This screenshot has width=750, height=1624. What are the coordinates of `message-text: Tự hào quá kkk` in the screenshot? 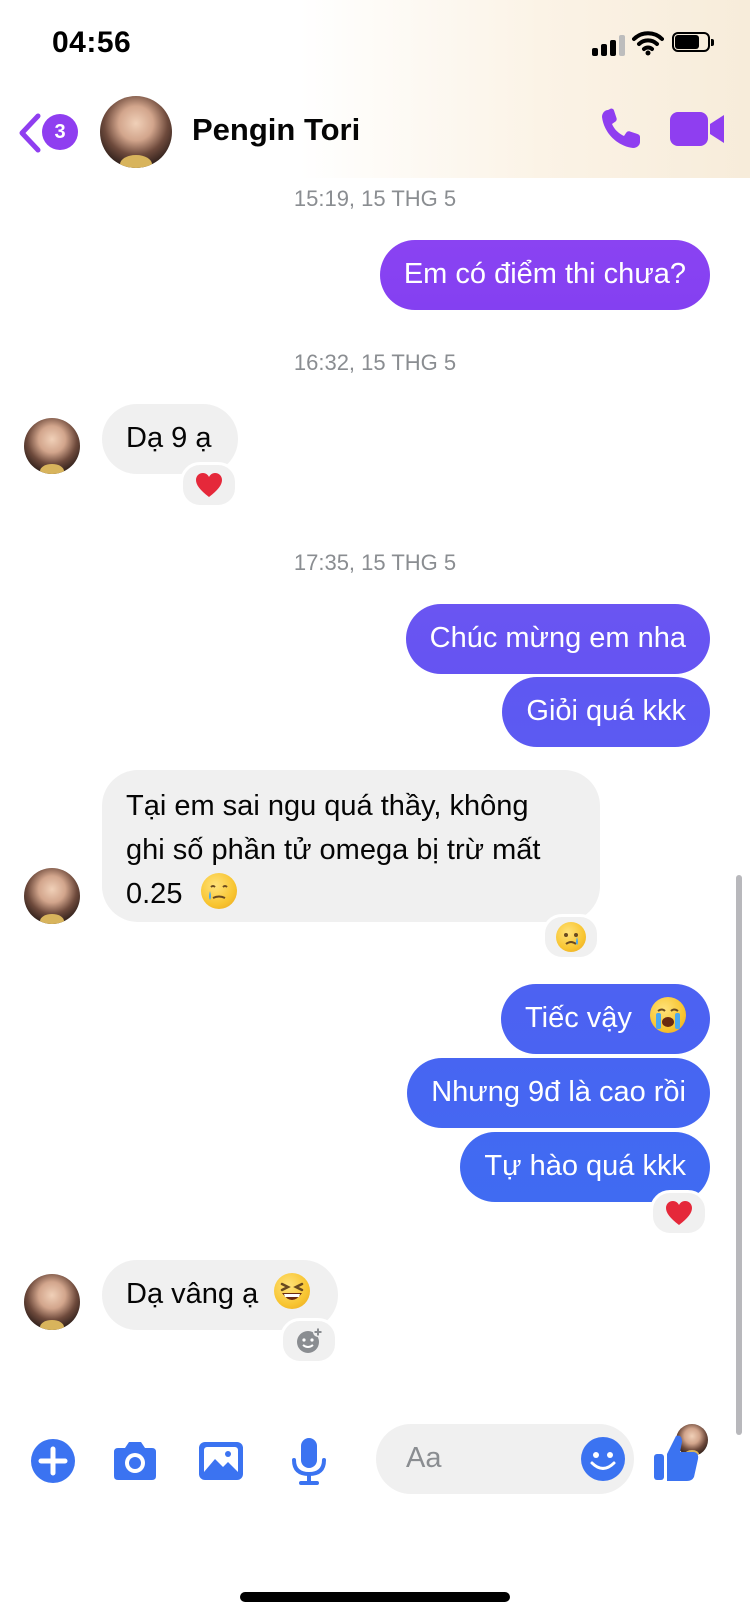 It's located at (585, 1166).